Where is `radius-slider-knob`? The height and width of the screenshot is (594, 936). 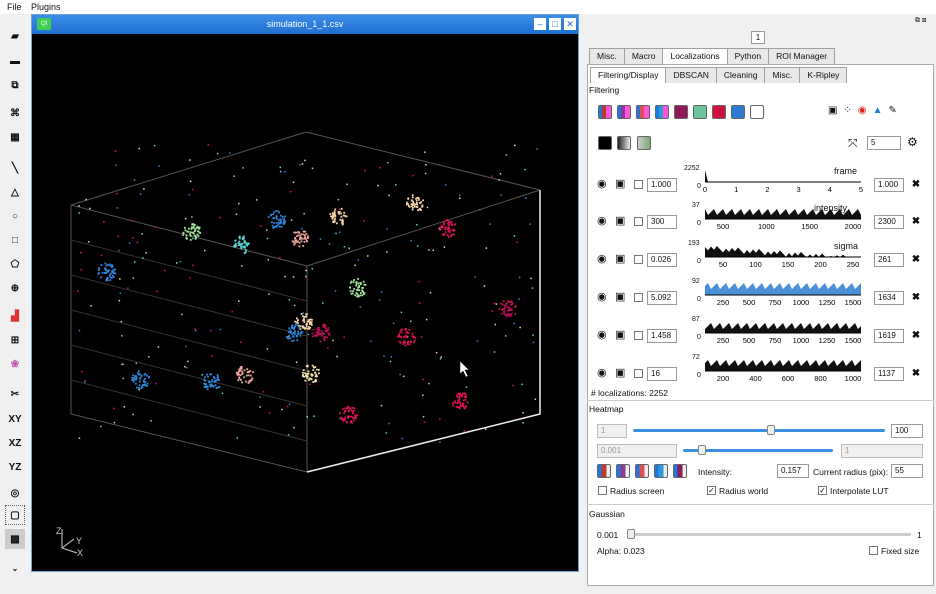 radius-slider-knob is located at coordinates (702, 450).